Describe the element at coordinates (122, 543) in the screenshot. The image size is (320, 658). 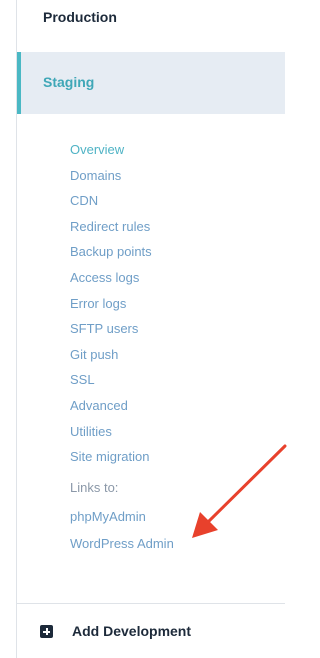
I see `wordpress-admin-link: WordPress Admin` at that location.